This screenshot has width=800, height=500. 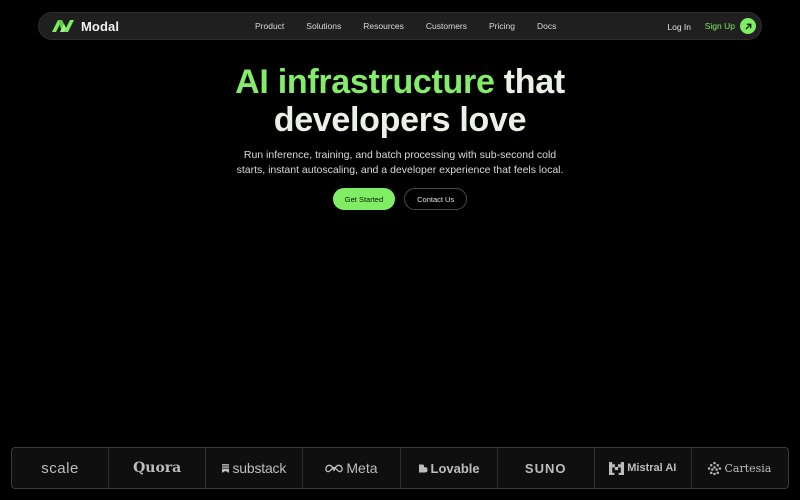 I want to click on contact-us-button: Contact Us, so click(x=436, y=199).